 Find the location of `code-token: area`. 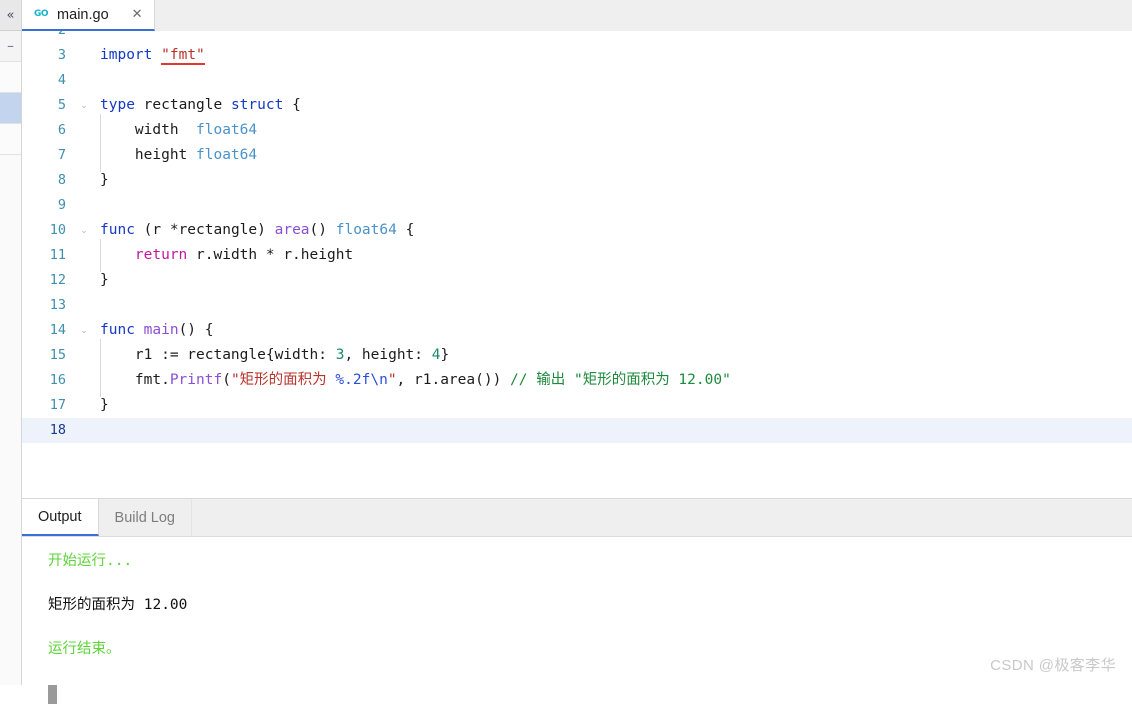

code-token: area is located at coordinates (292, 230).